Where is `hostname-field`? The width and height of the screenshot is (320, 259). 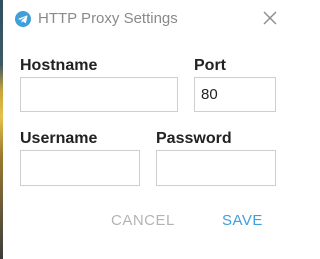
hostname-field is located at coordinates (99, 94).